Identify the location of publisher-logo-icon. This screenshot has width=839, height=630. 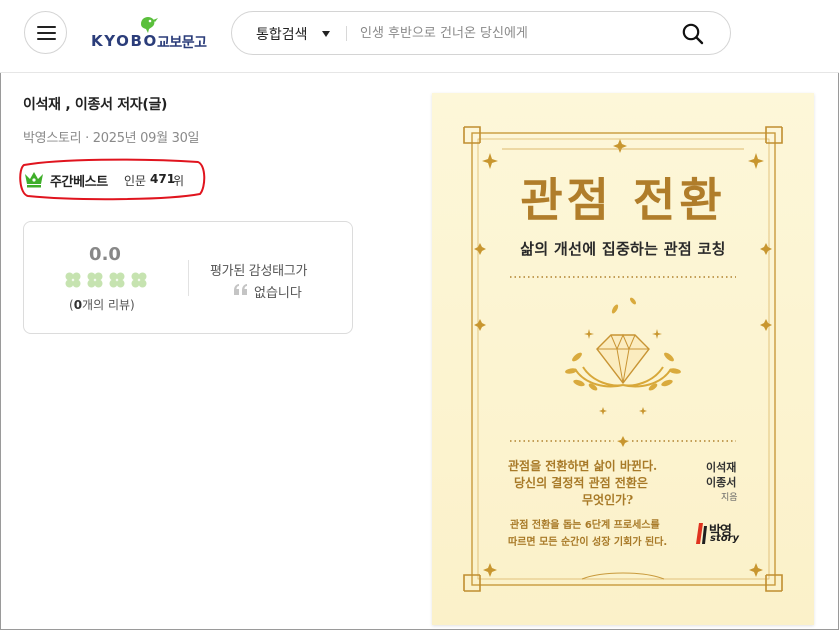
(701, 533).